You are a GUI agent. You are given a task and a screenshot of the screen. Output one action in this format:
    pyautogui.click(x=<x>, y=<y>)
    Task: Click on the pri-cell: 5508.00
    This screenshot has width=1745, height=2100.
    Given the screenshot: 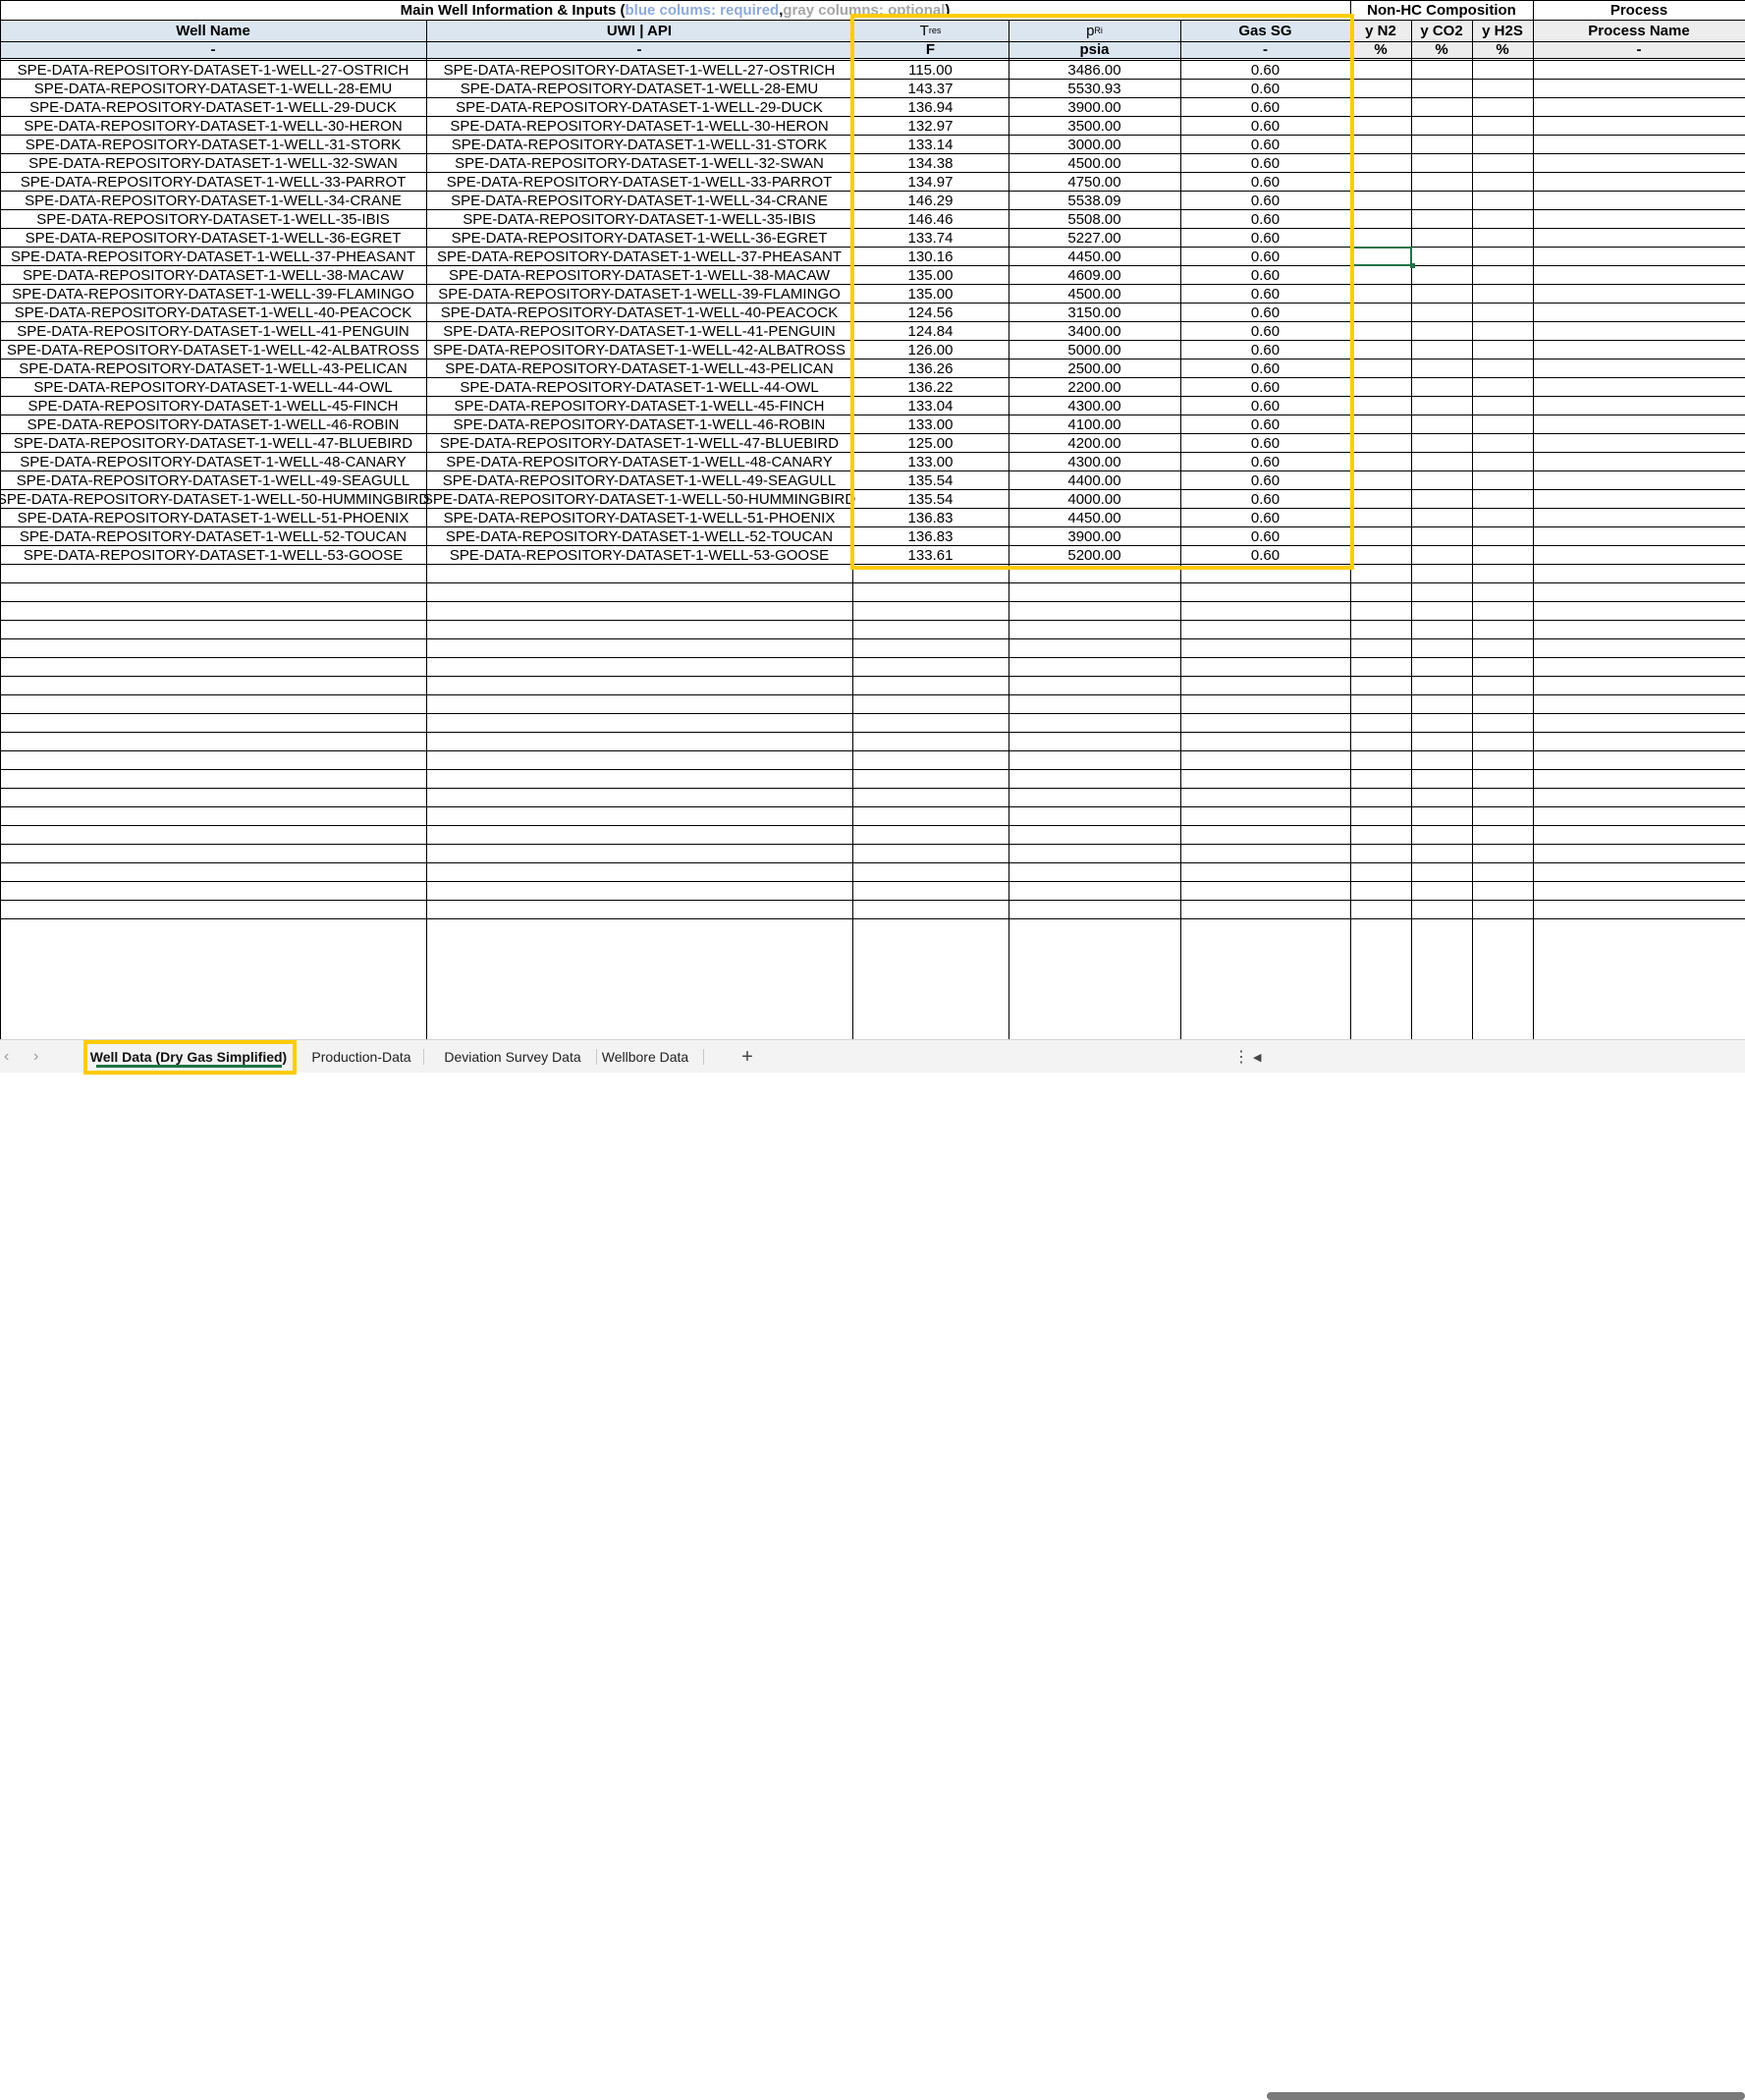 What is the action you would take?
    pyautogui.click(x=1094, y=219)
    